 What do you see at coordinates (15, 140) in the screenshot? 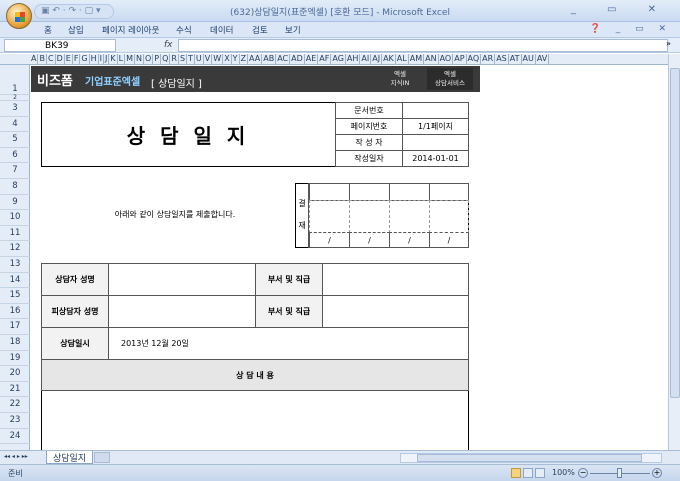
I see `row-header: 5` at bounding box center [15, 140].